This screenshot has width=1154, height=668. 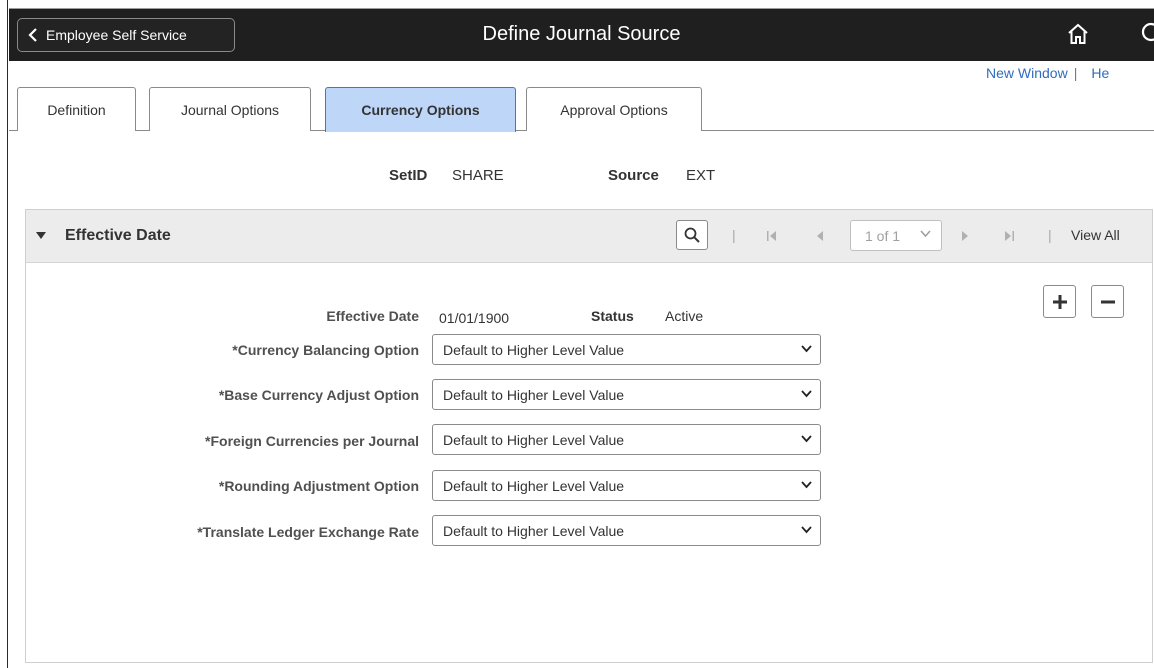 What do you see at coordinates (1027, 73) in the screenshot?
I see `new-window-link: New Window` at bounding box center [1027, 73].